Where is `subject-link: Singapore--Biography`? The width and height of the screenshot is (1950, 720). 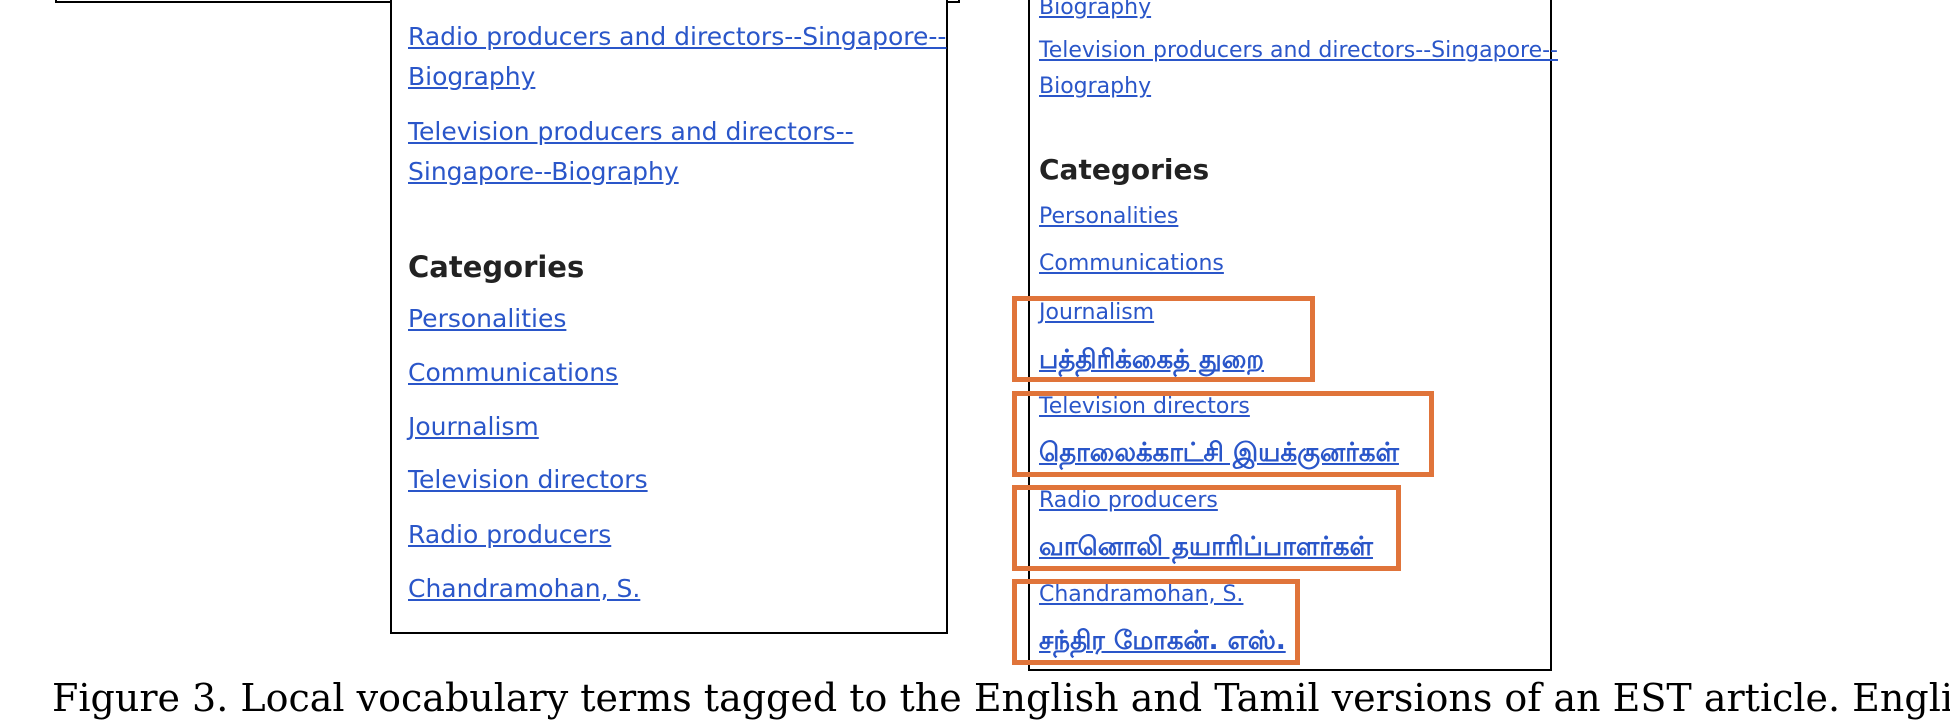
subject-link: Singapore--Biography is located at coordinates (543, 171).